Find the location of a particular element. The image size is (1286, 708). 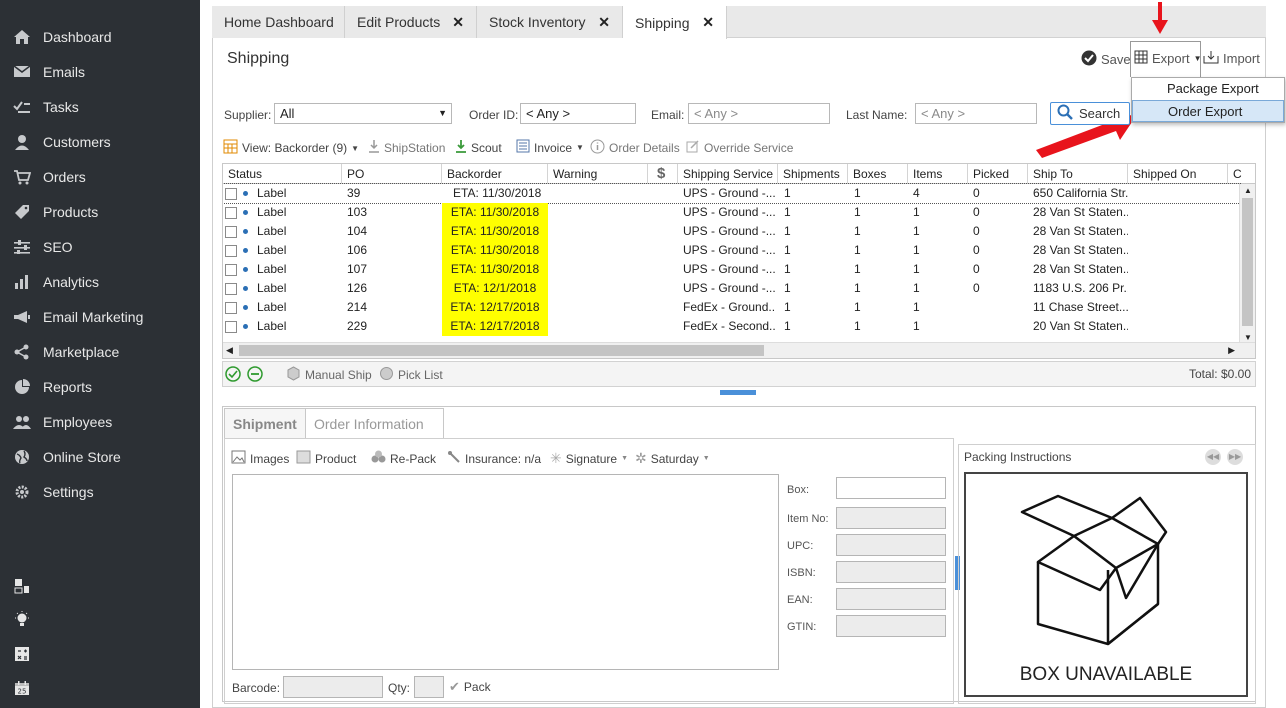

calendar-icon: 25 is located at coordinates (22, 688).